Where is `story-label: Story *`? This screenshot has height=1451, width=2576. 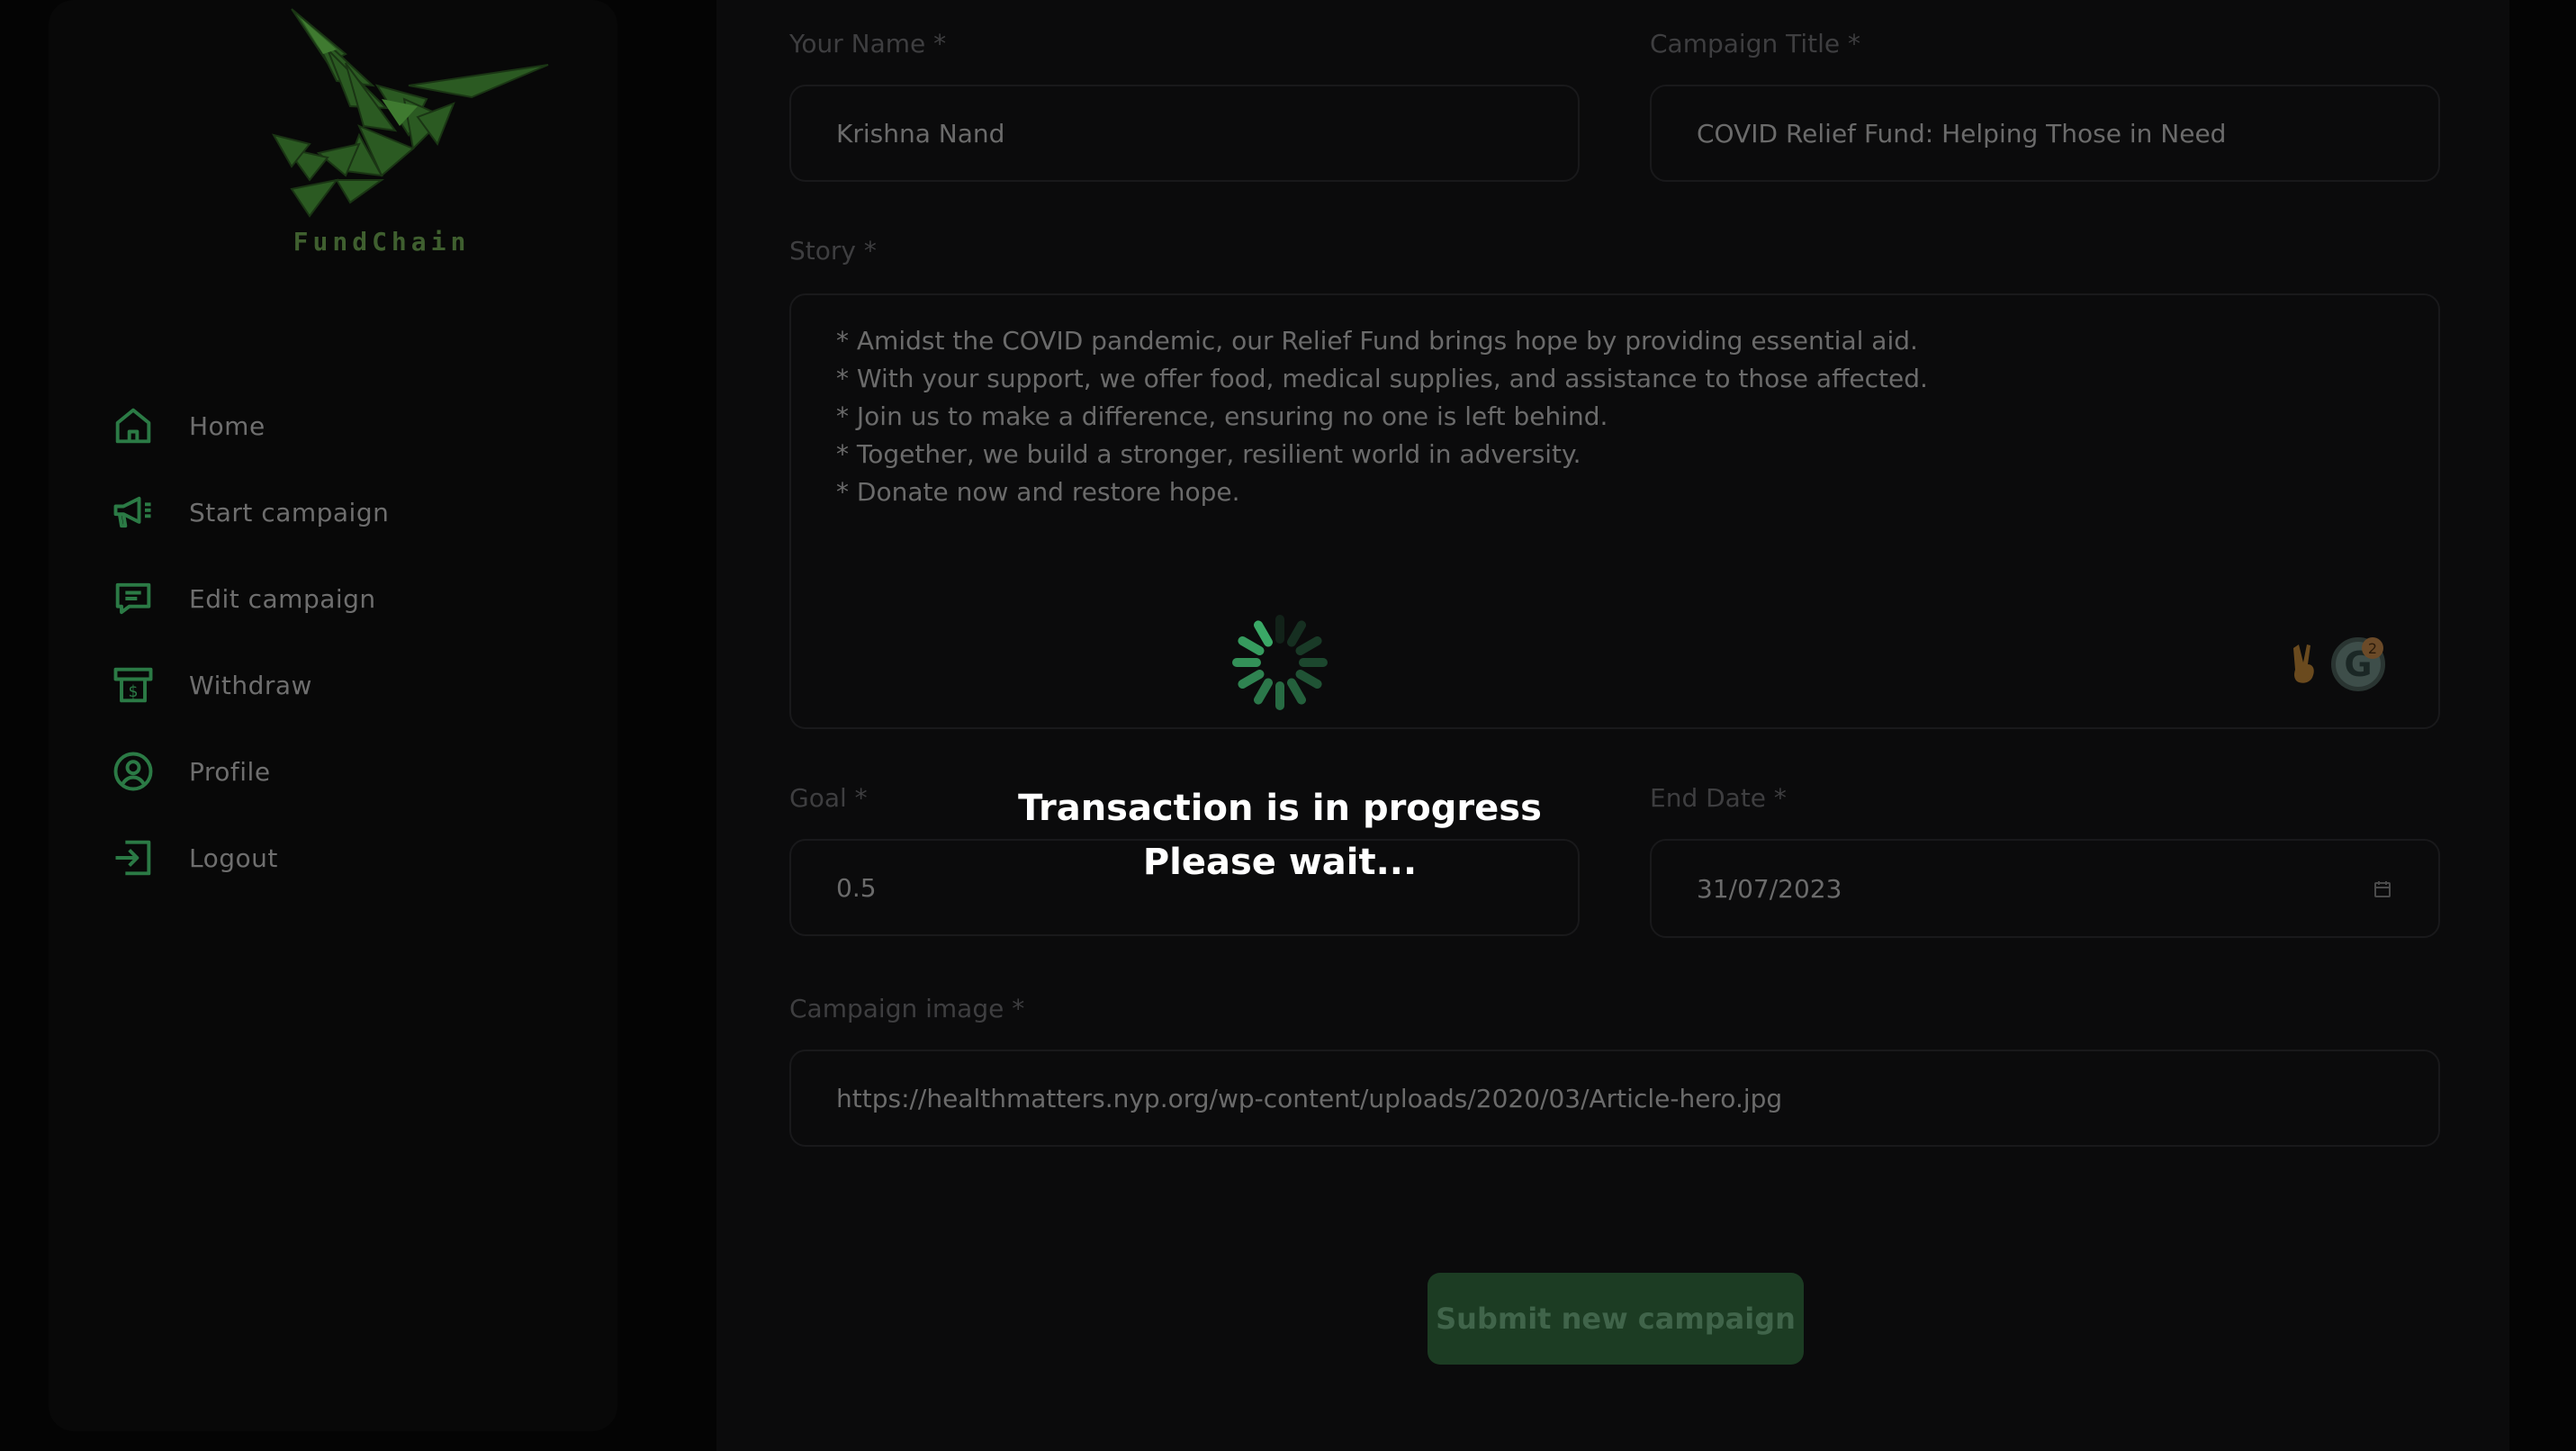
story-label: Story * is located at coordinates (833, 251).